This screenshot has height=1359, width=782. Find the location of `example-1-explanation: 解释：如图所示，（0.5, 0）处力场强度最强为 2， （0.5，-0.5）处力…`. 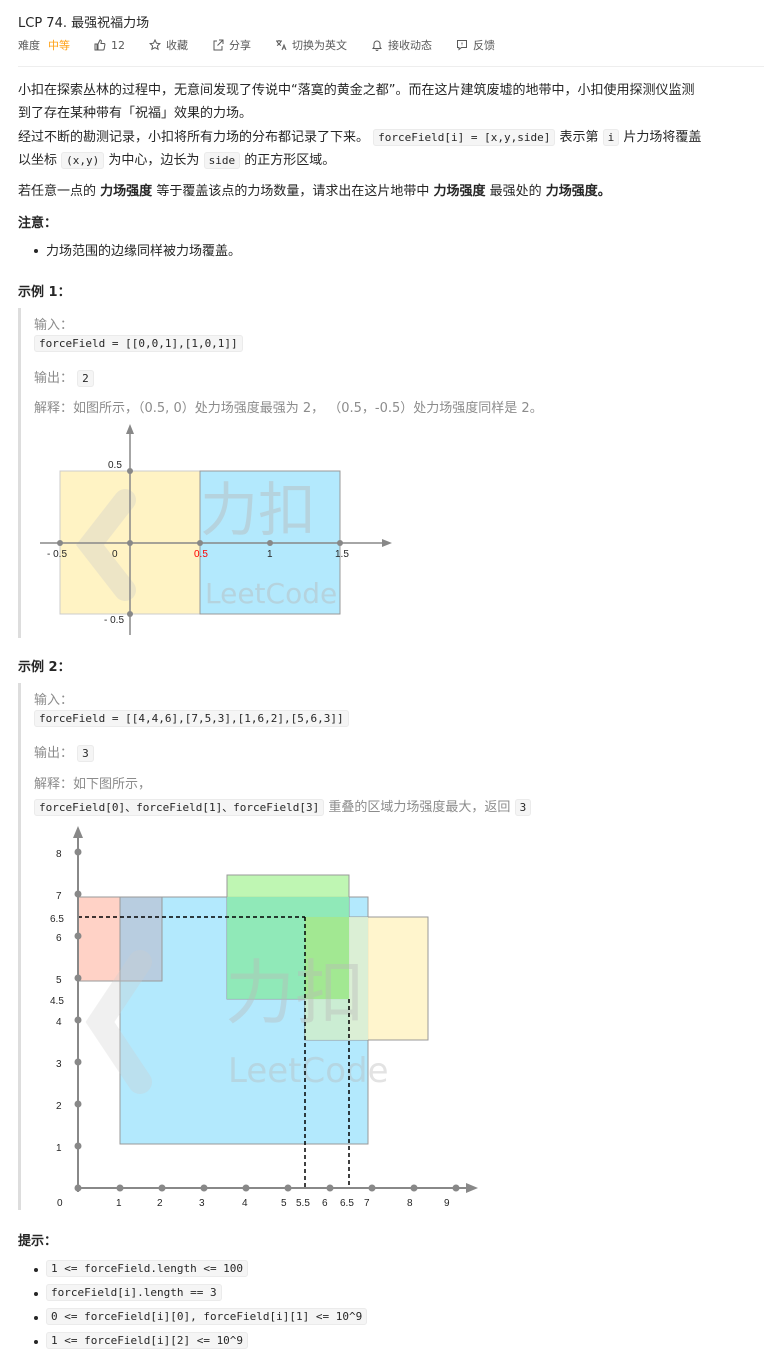

example-1-explanation: 解释：如图所示，（0.5, 0）处力场强度最强为 2， （0.5，-0.5）处力… is located at coordinates (288, 408).